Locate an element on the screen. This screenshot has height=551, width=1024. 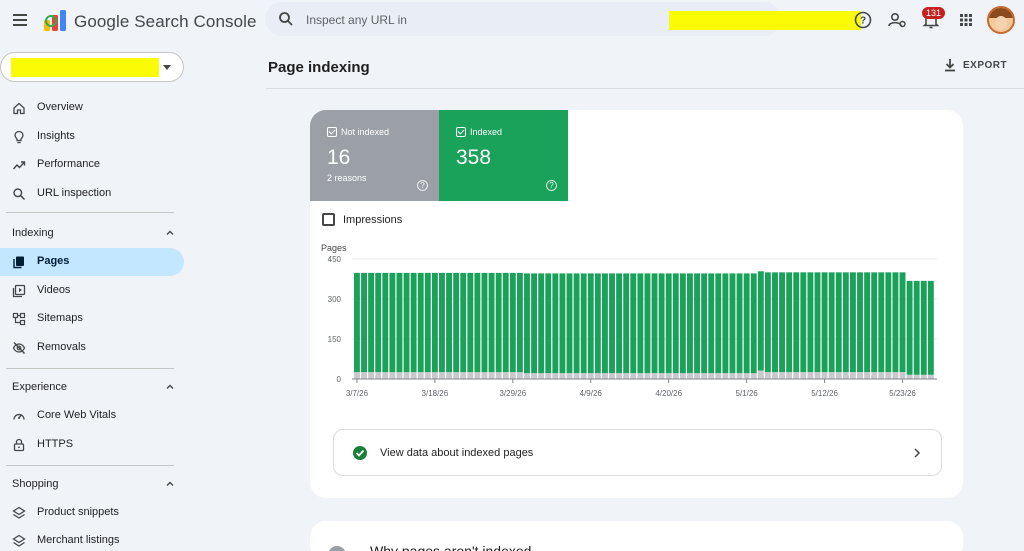
view-indexed-pages-button: View data about indexed pages is located at coordinates (637, 452).